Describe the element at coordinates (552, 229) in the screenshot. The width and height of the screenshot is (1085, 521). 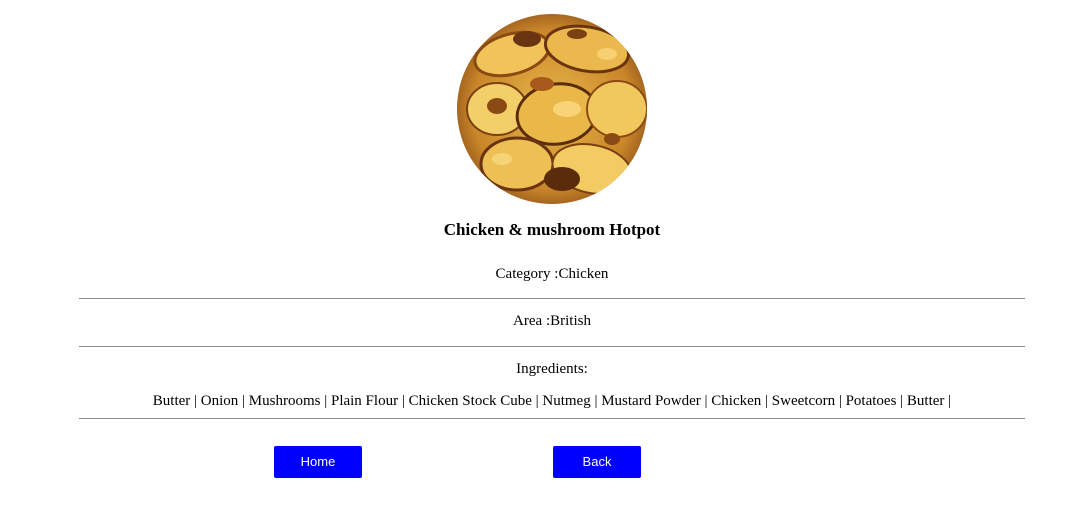
I see `recipe-title: Chicken & mushroom Hotpot` at that location.